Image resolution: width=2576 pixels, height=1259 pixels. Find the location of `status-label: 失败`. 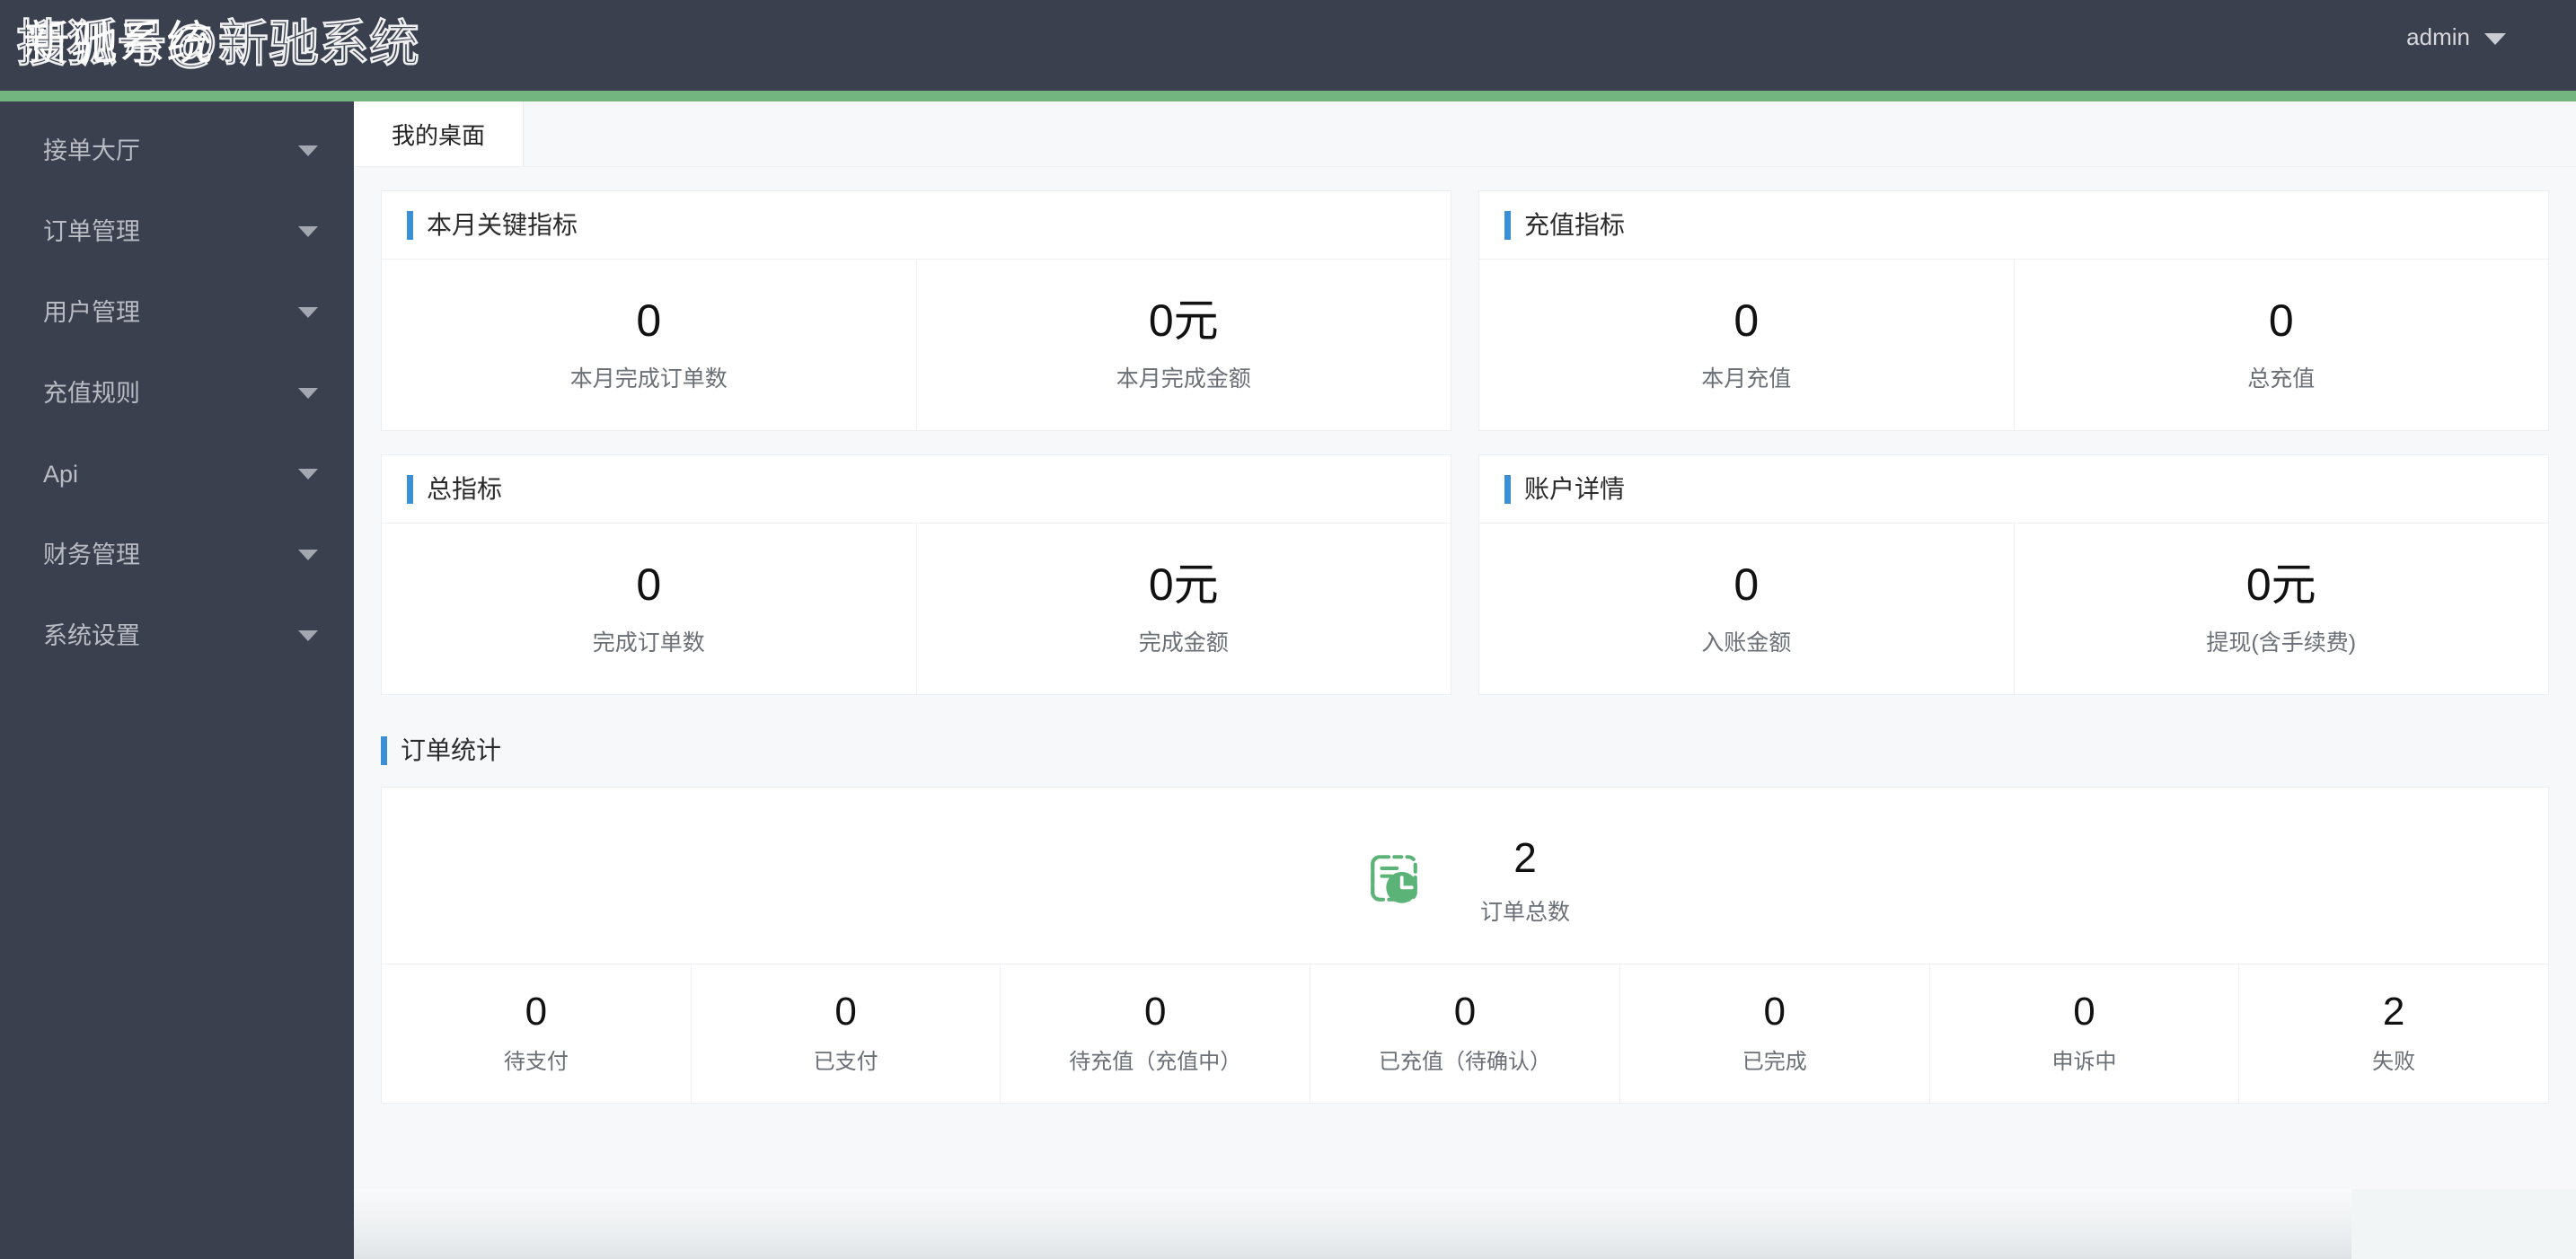

status-label: 失败 is located at coordinates (2394, 1062).